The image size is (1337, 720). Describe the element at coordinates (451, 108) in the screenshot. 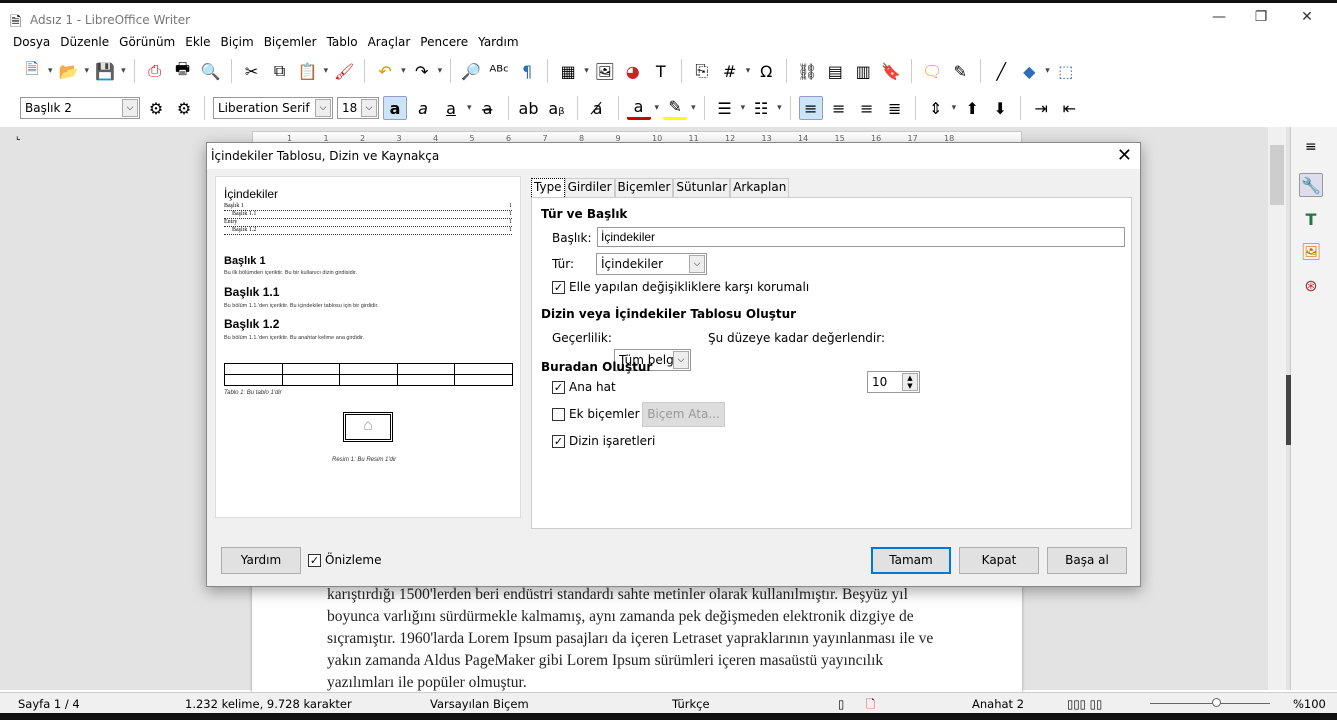

I see `underline-icon: a` at that location.